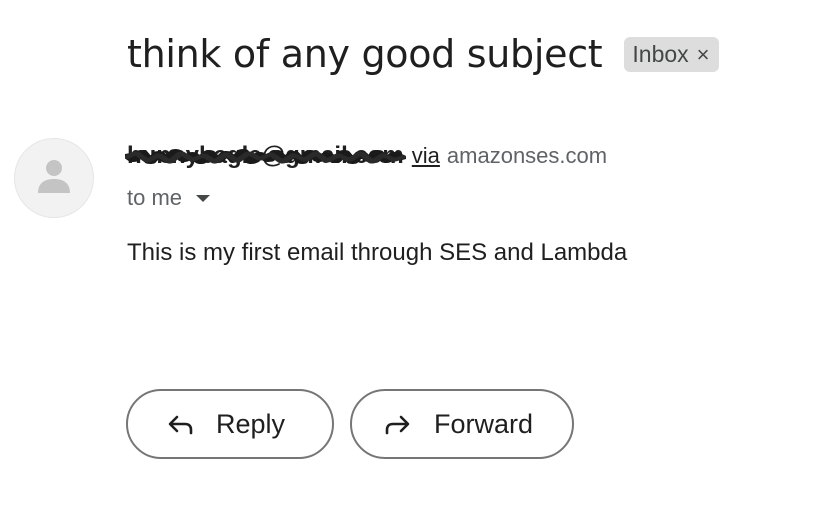 The height and width of the screenshot is (514, 824). What do you see at coordinates (155, 197) in the screenshot?
I see `recipient-text: to me` at bounding box center [155, 197].